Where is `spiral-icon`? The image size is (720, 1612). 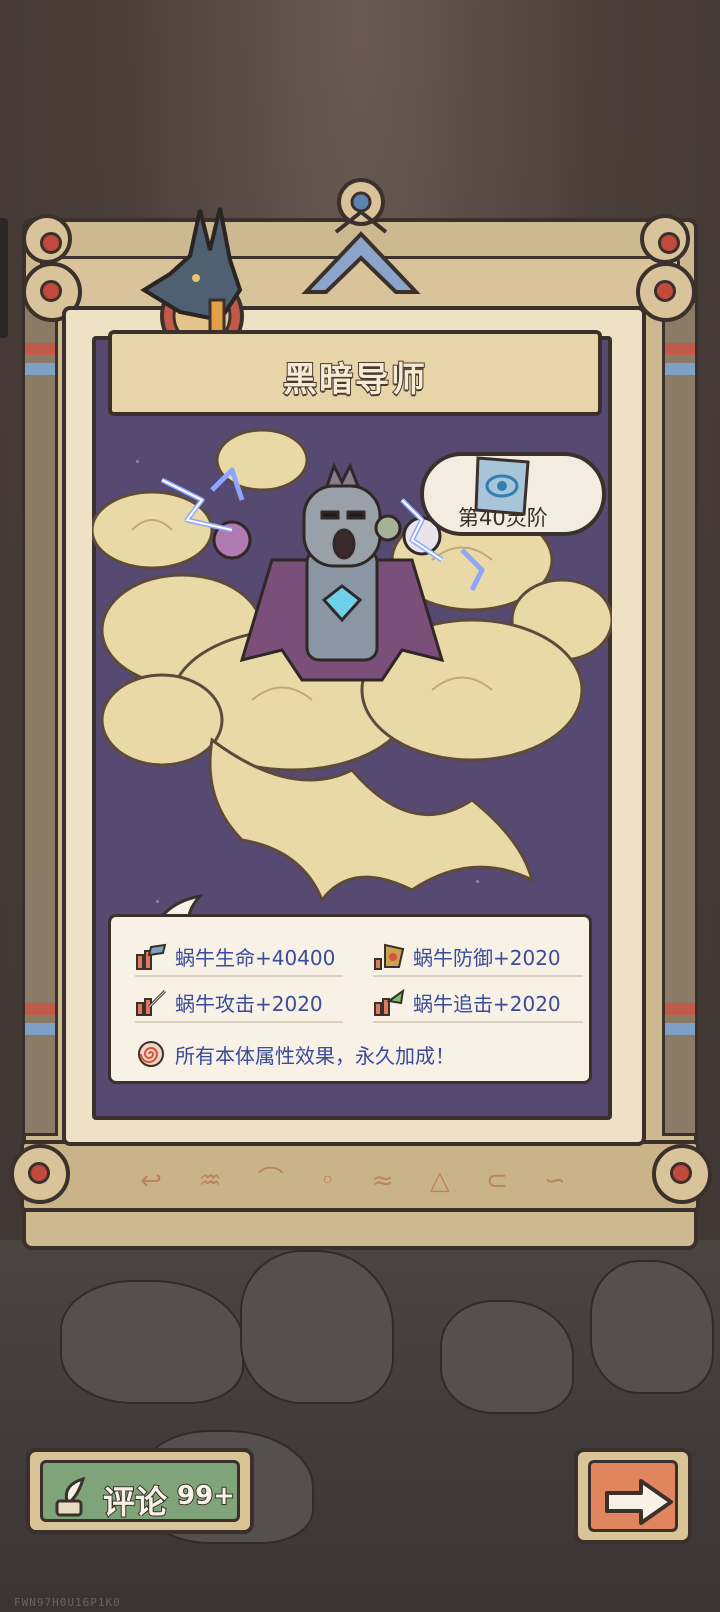 spiral-icon is located at coordinates (151, 1054).